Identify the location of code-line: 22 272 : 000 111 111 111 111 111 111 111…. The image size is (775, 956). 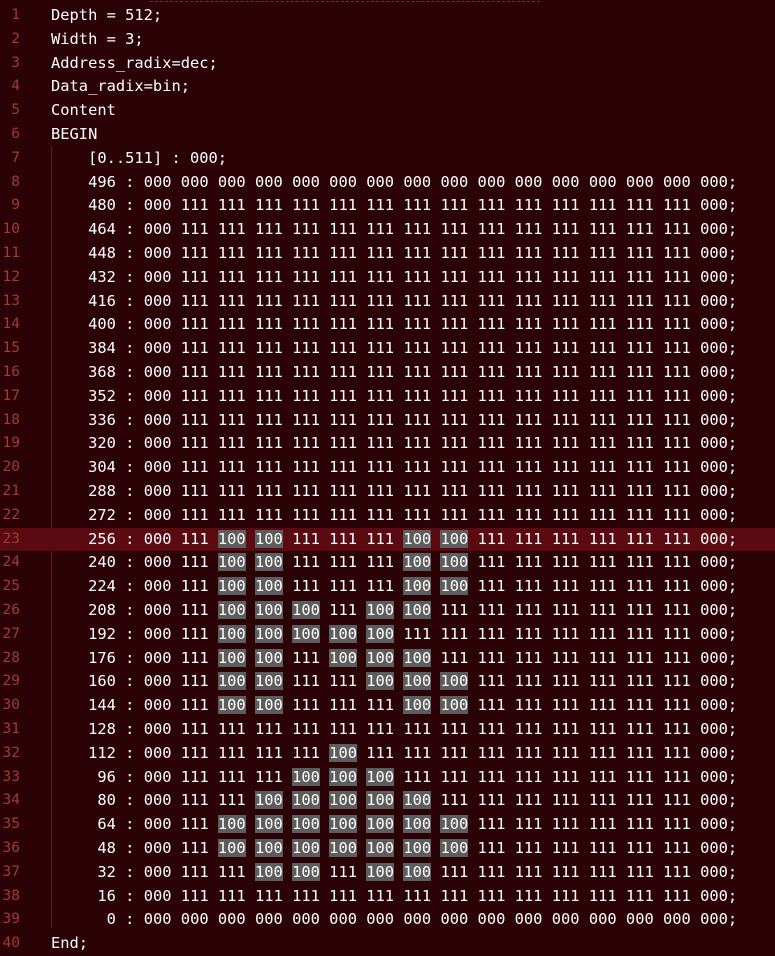
(387, 516).